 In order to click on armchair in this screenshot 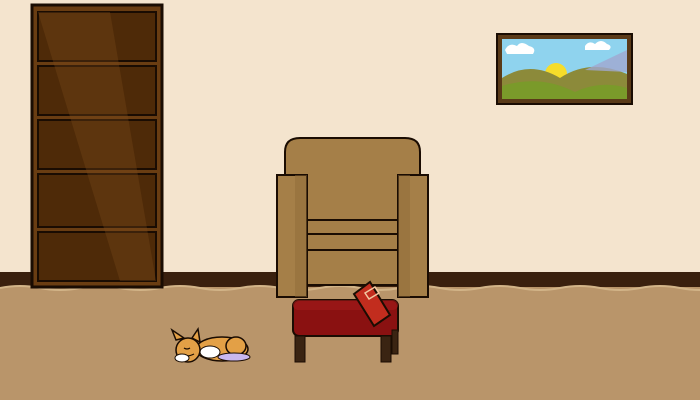, I will do `click(352, 217)`.